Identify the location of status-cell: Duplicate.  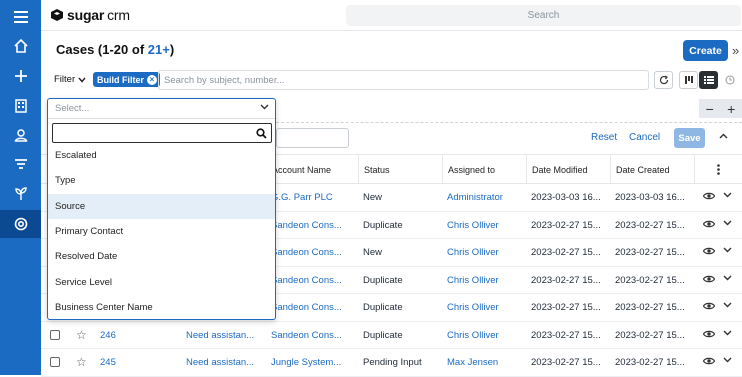
(383, 280).